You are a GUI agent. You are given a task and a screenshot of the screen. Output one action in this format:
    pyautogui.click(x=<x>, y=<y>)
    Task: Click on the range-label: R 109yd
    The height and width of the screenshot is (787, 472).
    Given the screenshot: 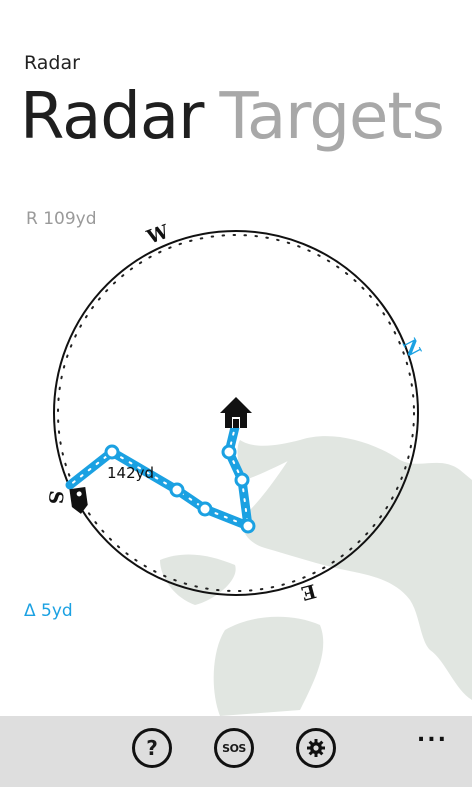 What is the action you would take?
    pyautogui.click(x=61, y=219)
    